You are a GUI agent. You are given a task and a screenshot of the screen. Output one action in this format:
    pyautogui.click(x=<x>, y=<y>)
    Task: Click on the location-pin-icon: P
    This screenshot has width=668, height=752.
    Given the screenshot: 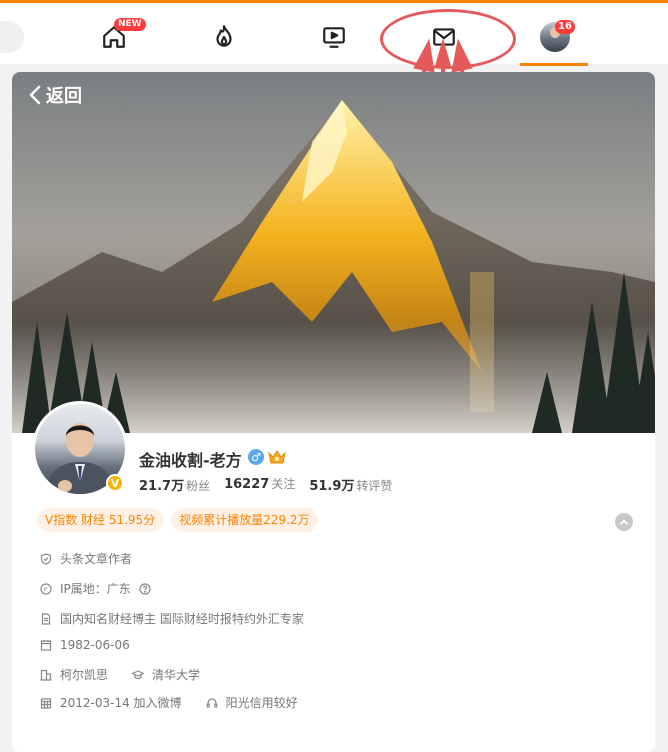 What is the action you would take?
    pyautogui.click(x=46, y=588)
    